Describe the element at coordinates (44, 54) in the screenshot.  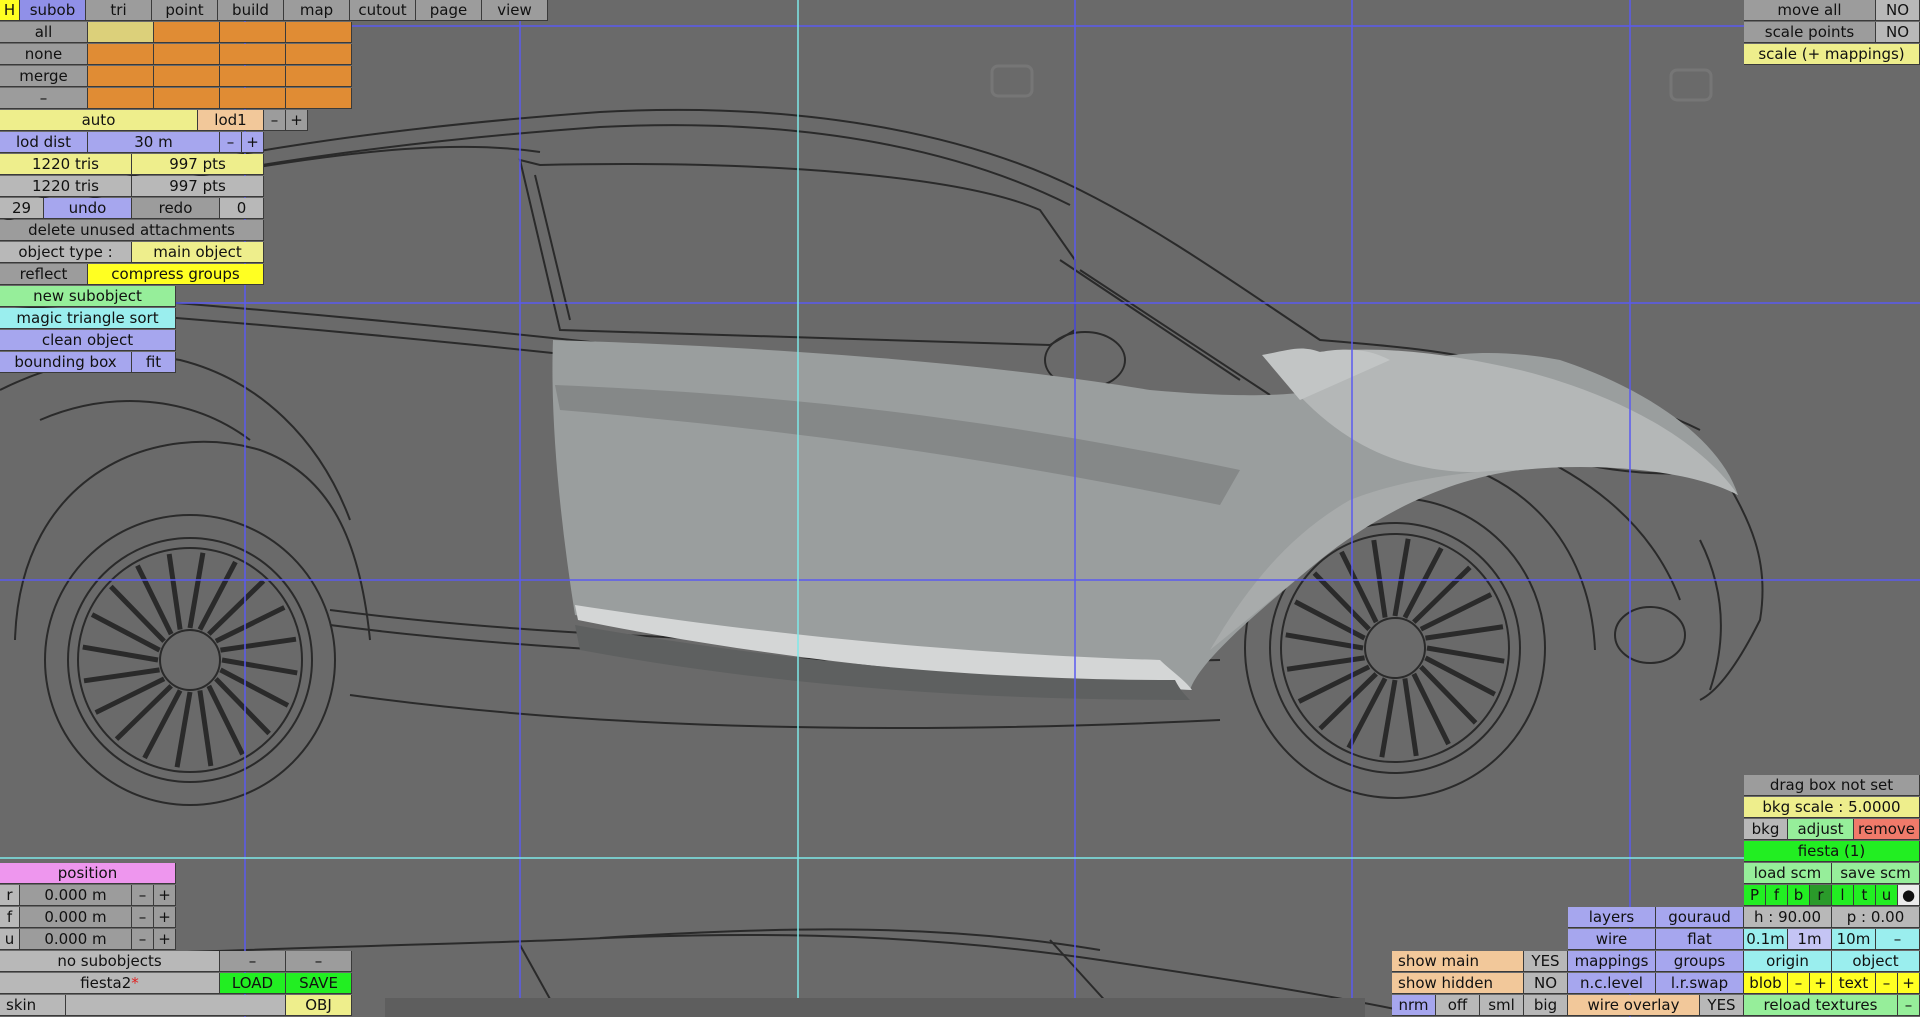
I see `select-none-button: none` at that location.